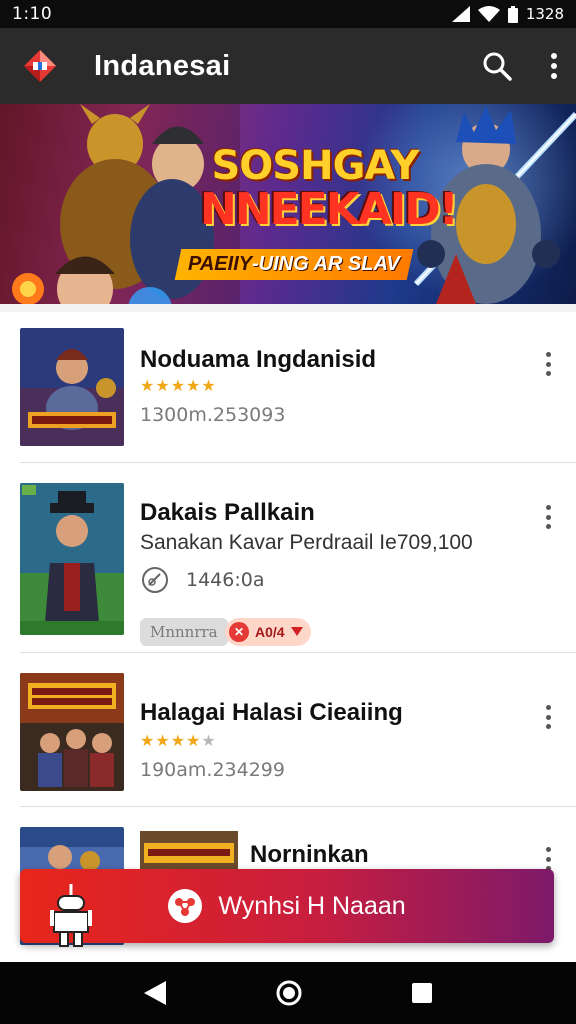 The height and width of the screenshot is (1024, 576). Describe the element at coordinates (271, 712) in the screenshot. I see `app-name: Halagai Halasi Cieaiing` at that location.